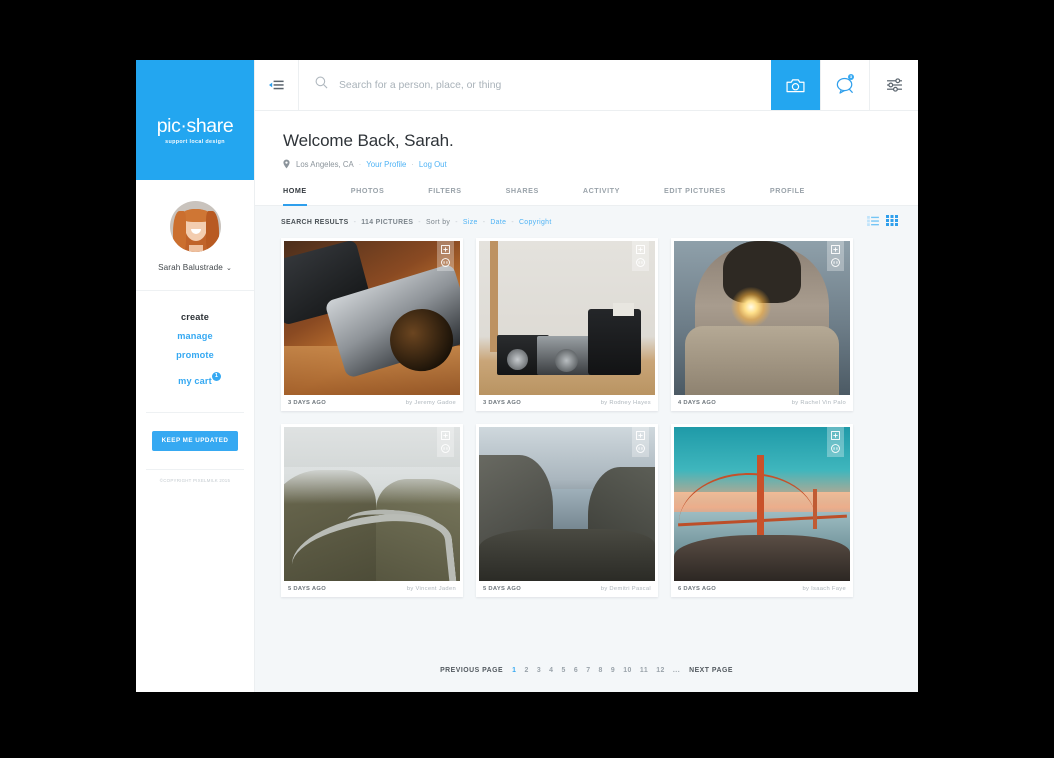 This screenshot has width=1054, height=758. What do you see at coordinates (195, 360) in the screenshot?
I see `sidebar-item-promote: promote` at bounding box center [195, 360].